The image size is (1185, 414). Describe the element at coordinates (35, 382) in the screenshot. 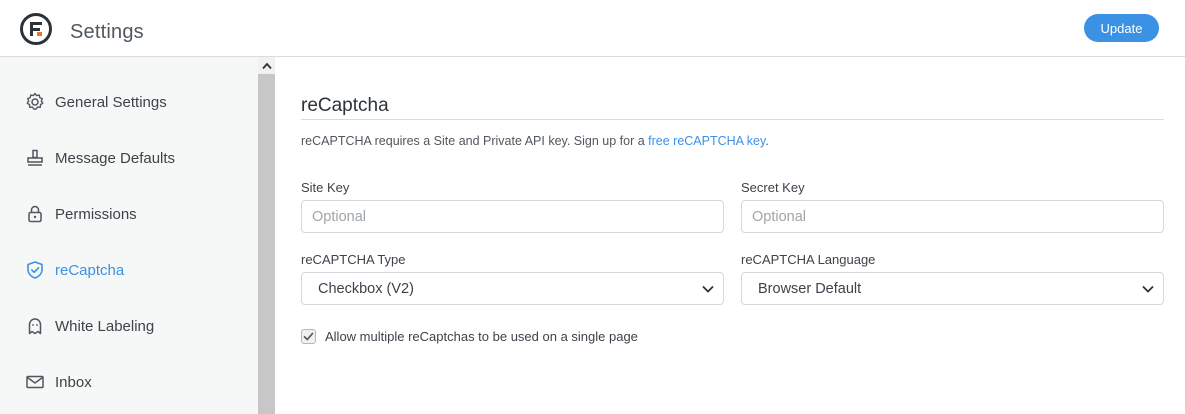

I see `envelope-icon` at that location.